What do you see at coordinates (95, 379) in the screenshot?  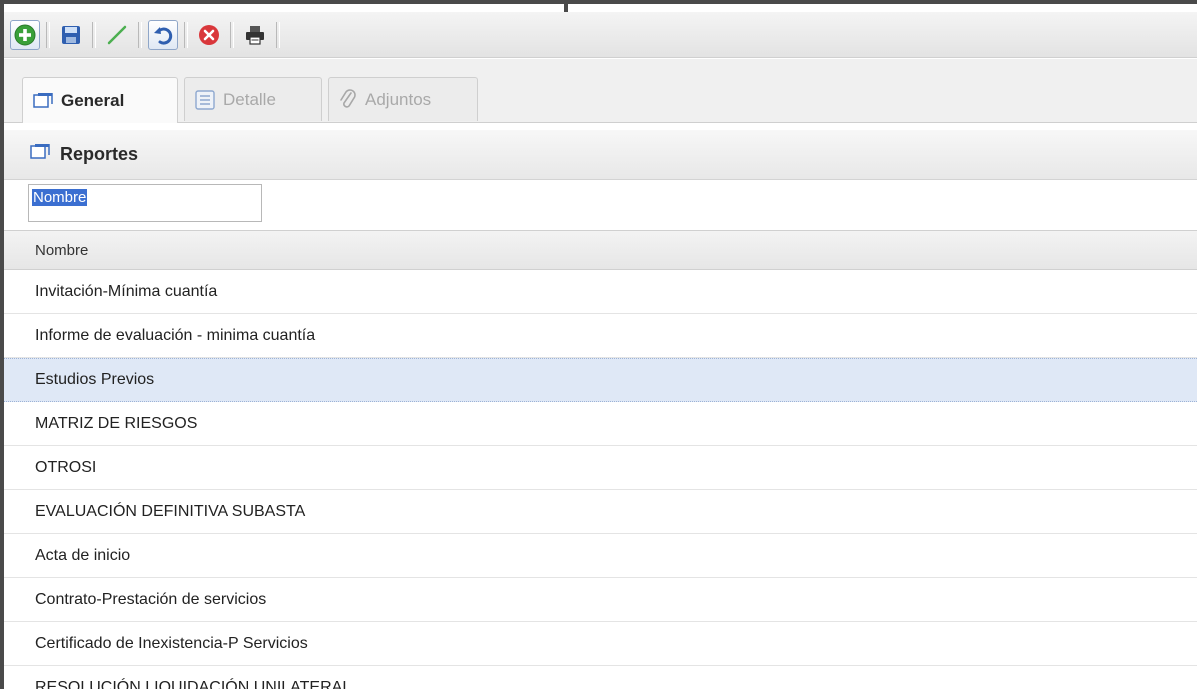 I see `row-label: Estudios Previos` at bounding box center [95, 379].